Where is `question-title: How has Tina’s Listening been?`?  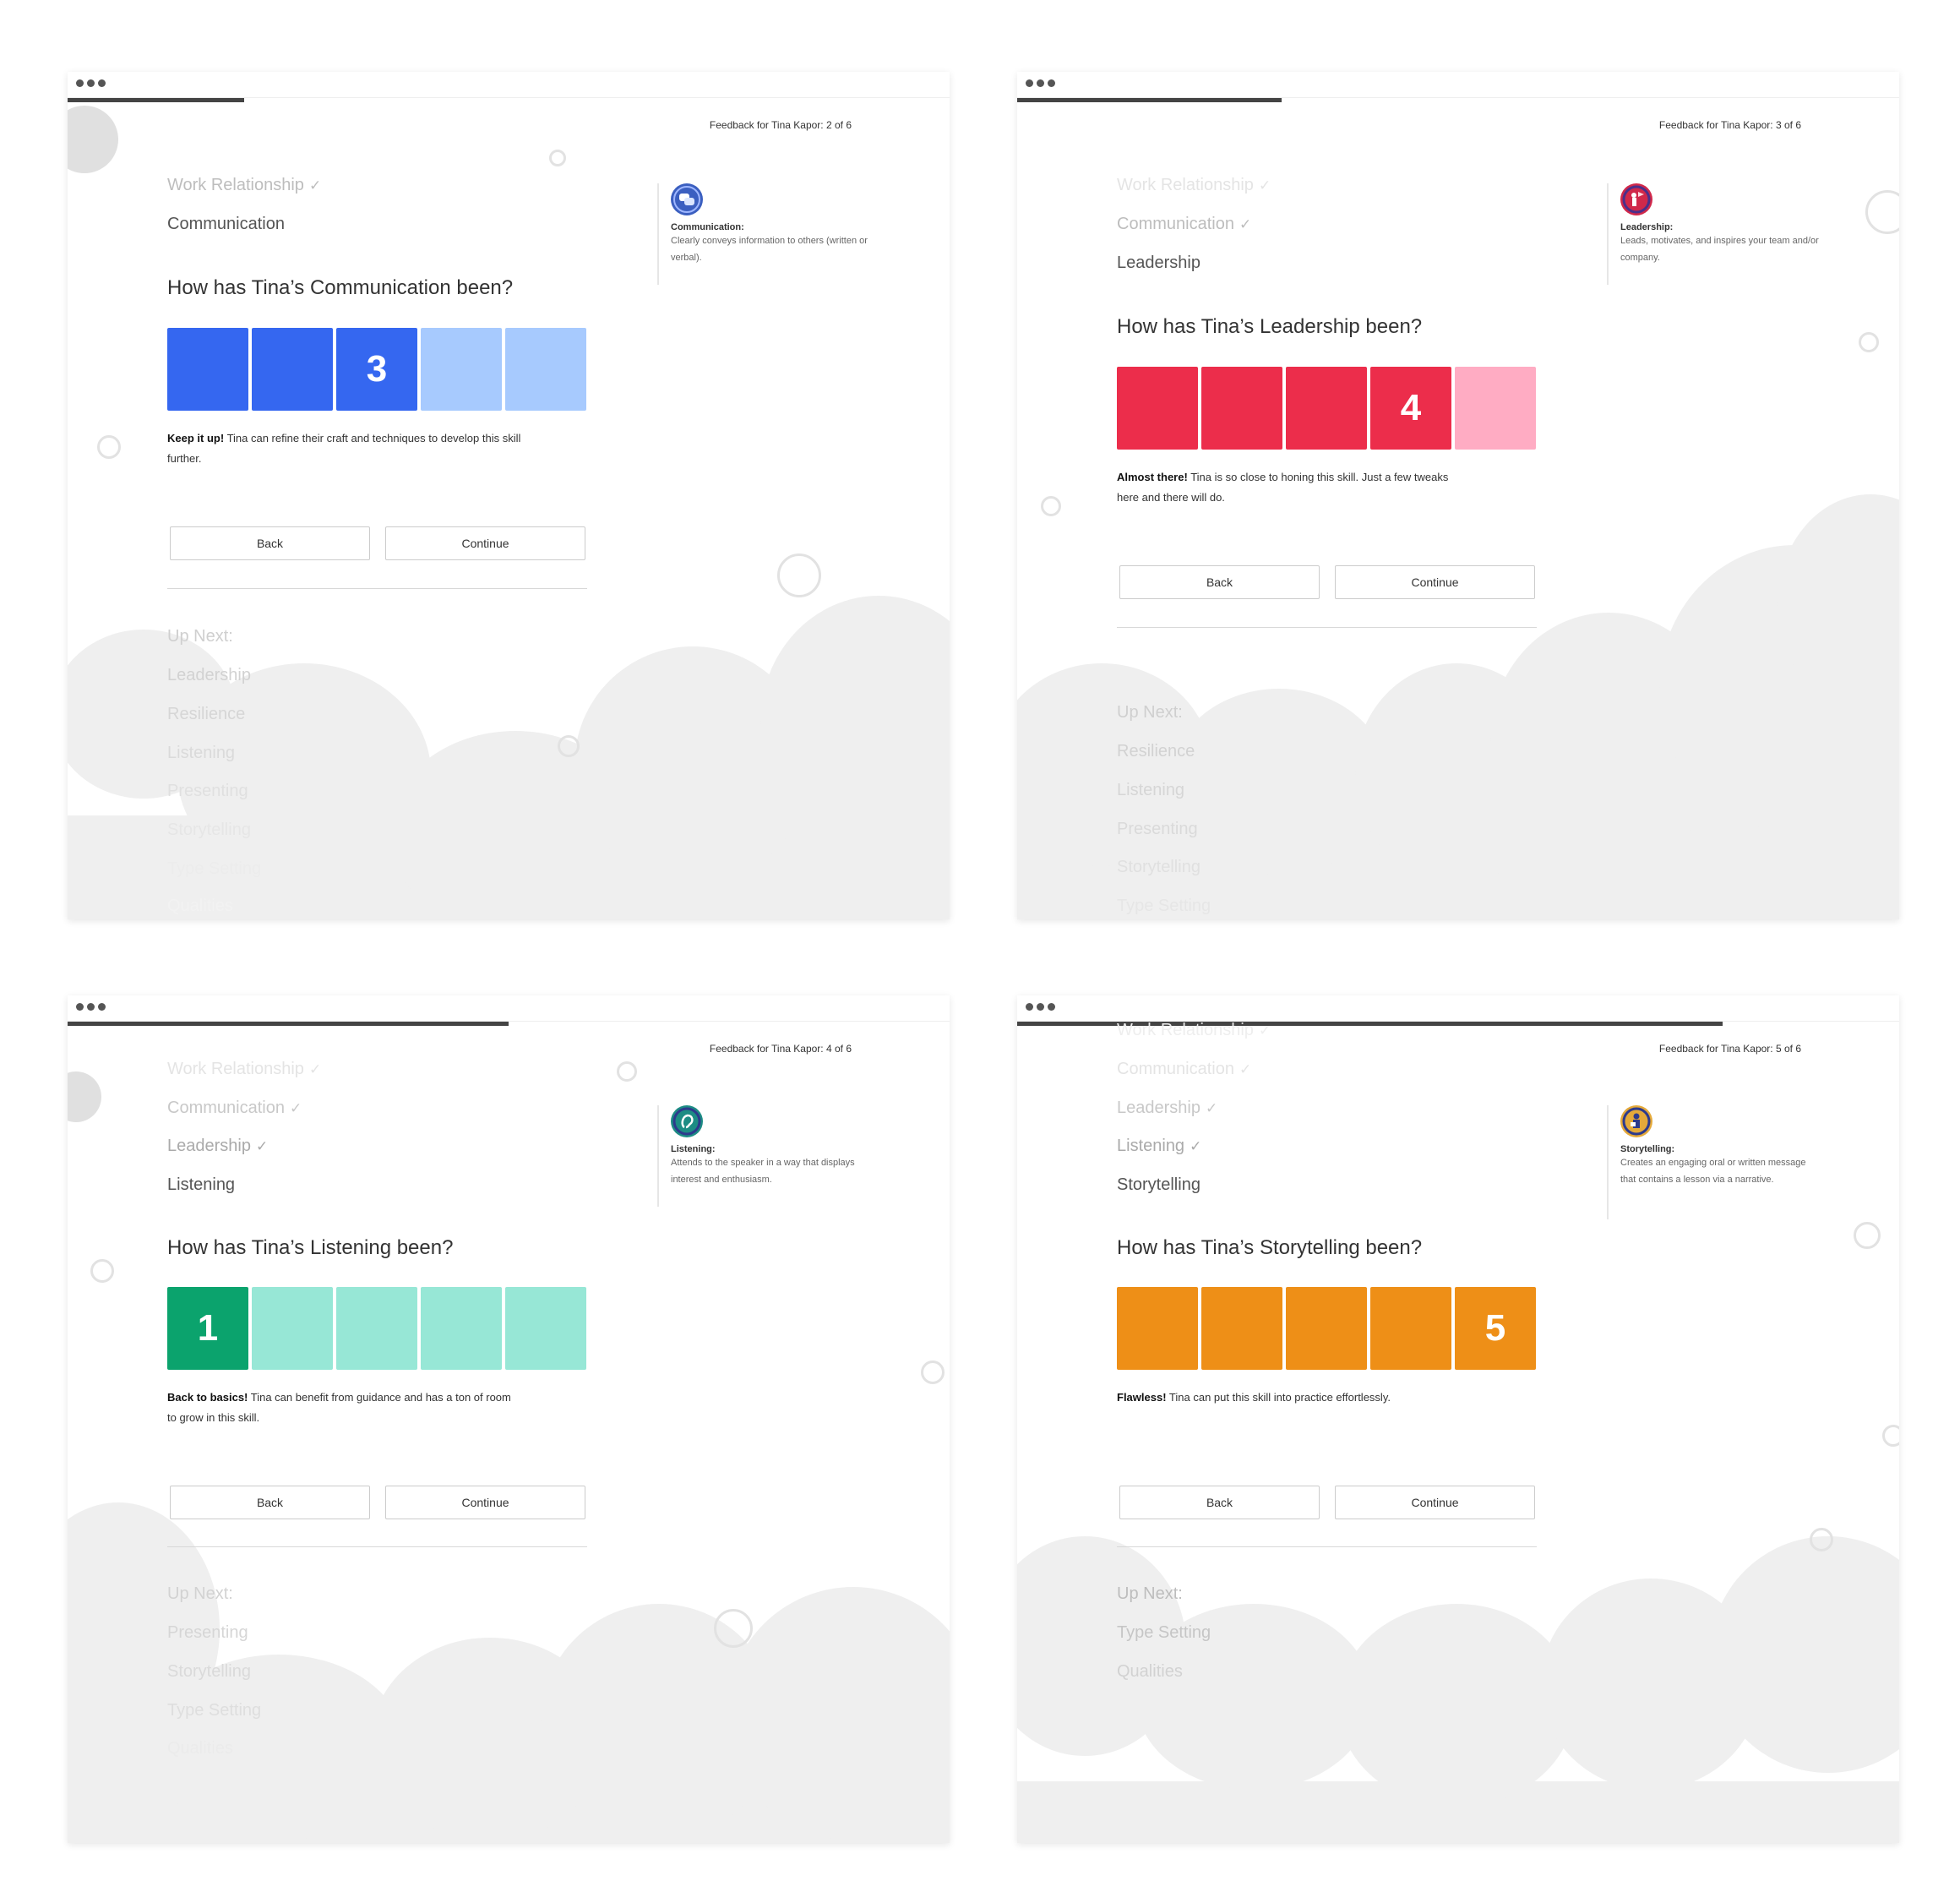 question-title: How has Tina’s Listening been? is located at coordinates (310, 1247).